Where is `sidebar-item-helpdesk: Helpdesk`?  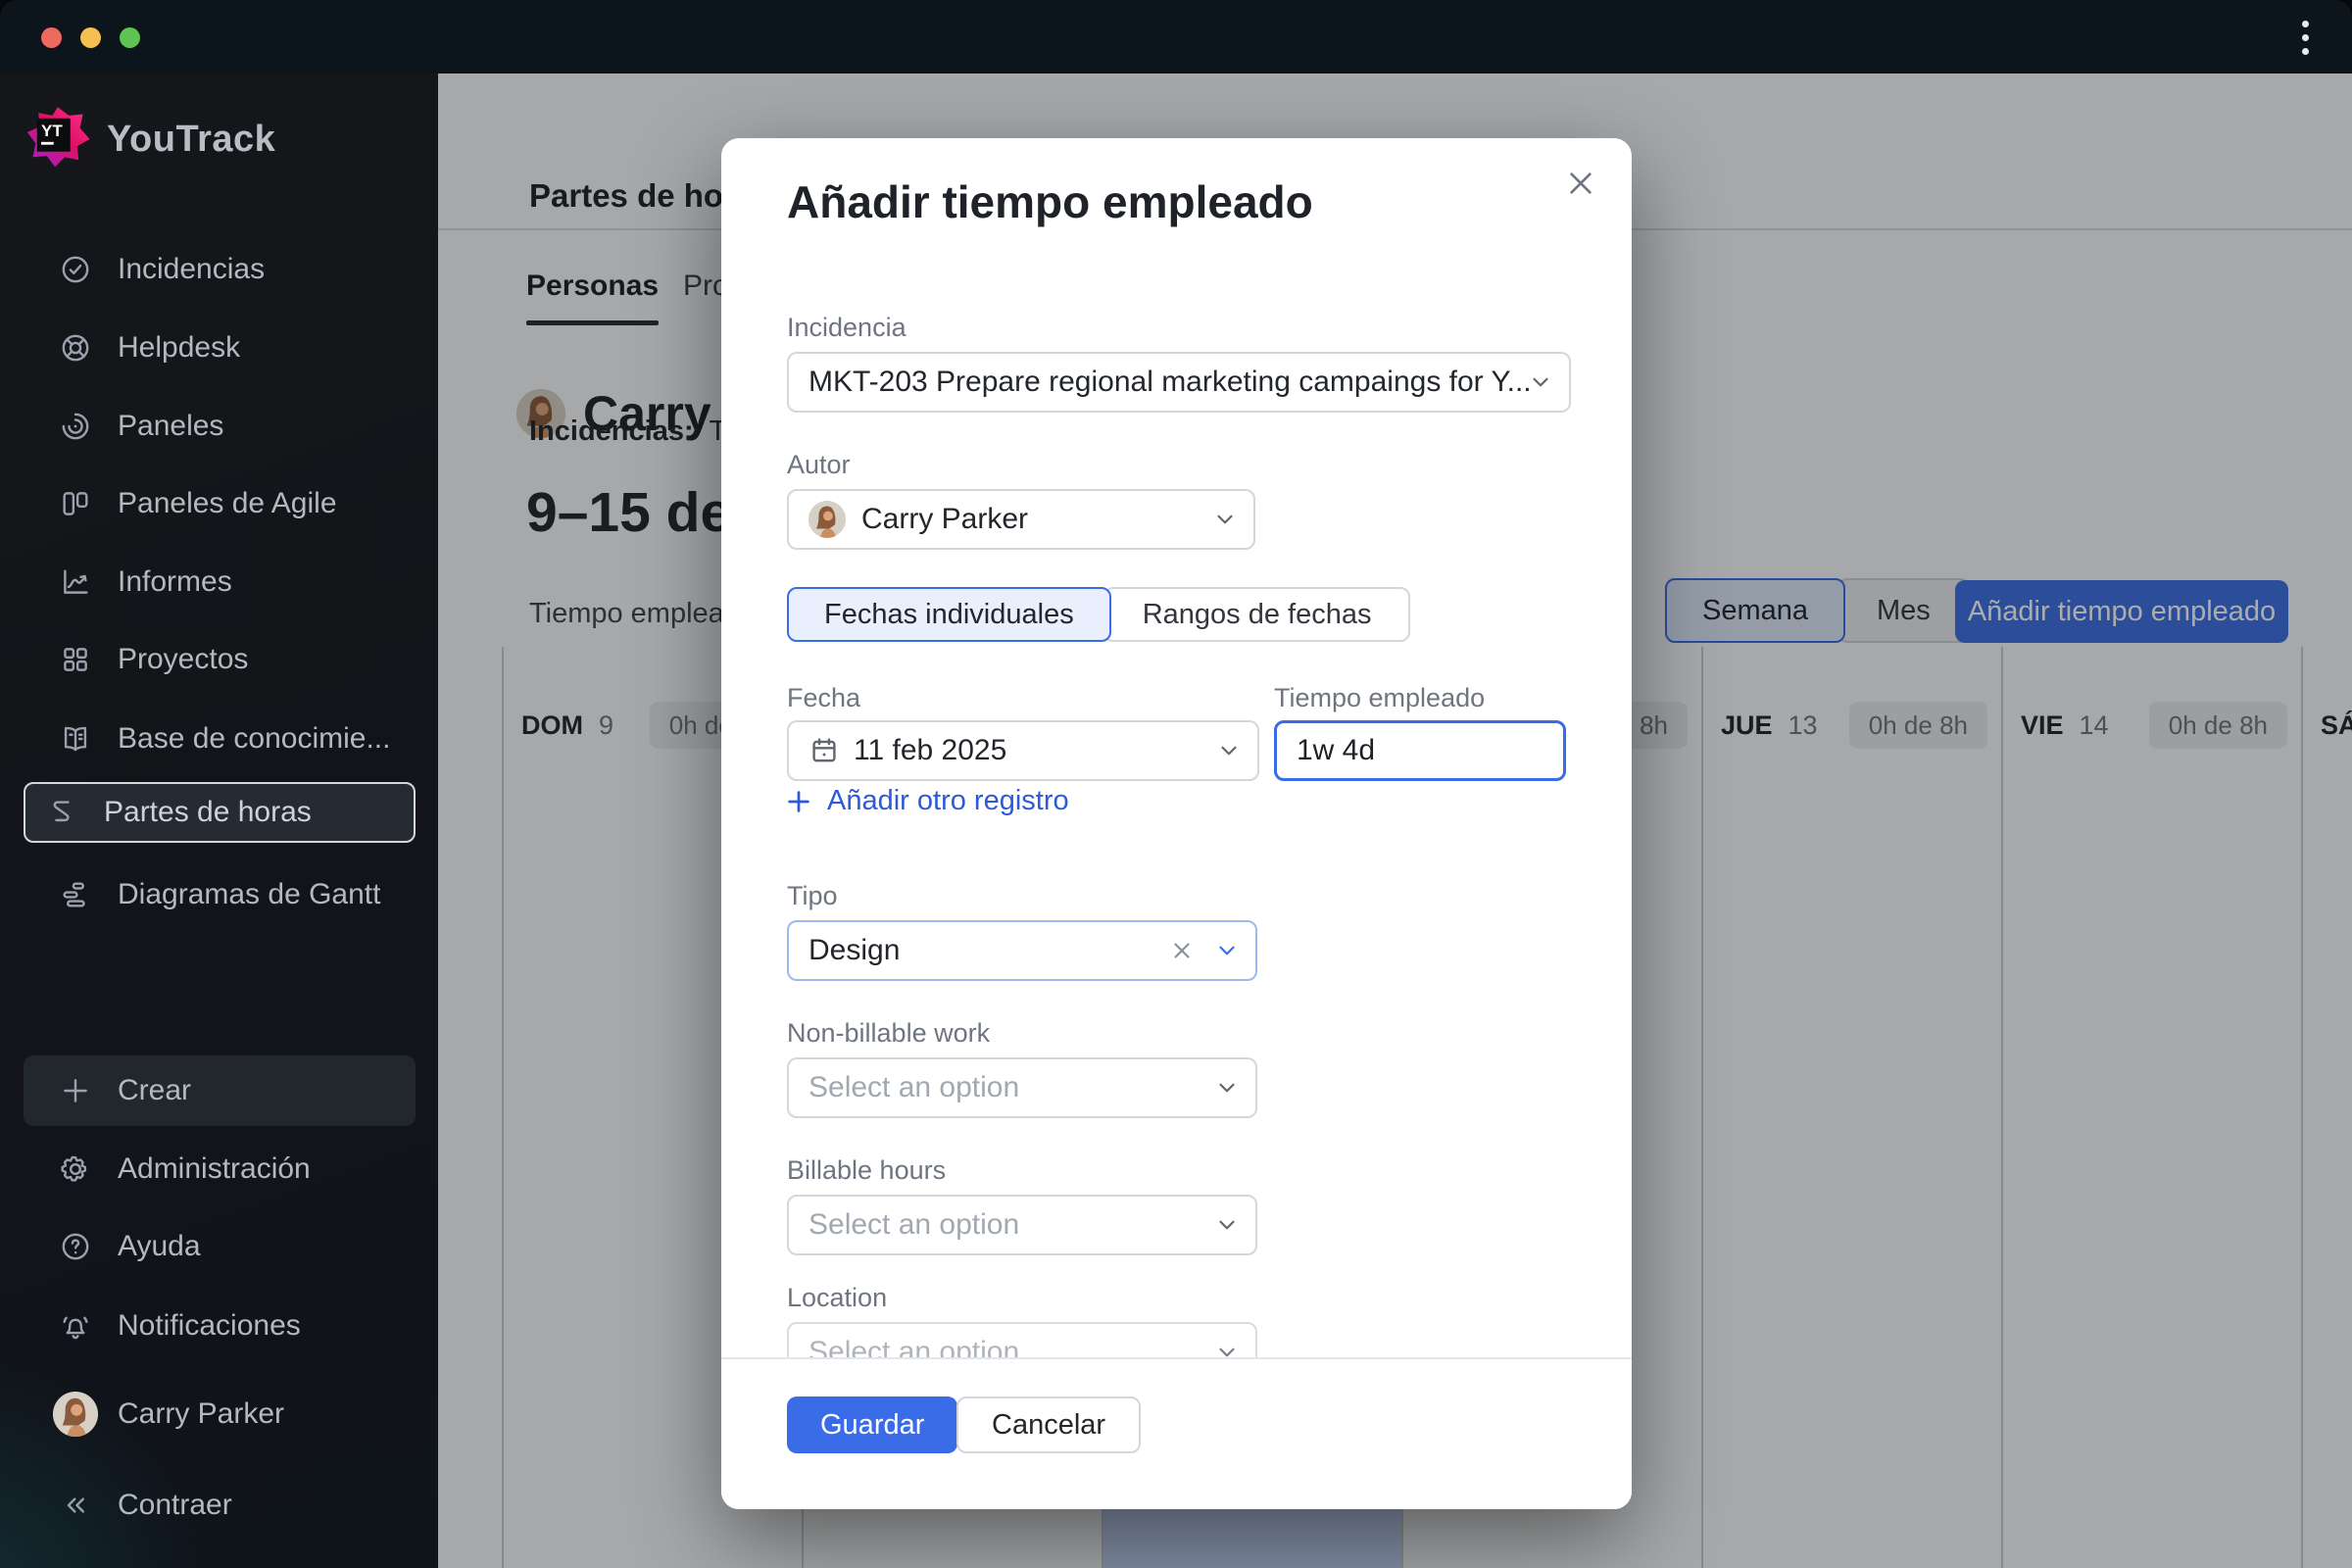 sidebar-item-helpdesk: Helpdesk is located at coordinates (220, 348).